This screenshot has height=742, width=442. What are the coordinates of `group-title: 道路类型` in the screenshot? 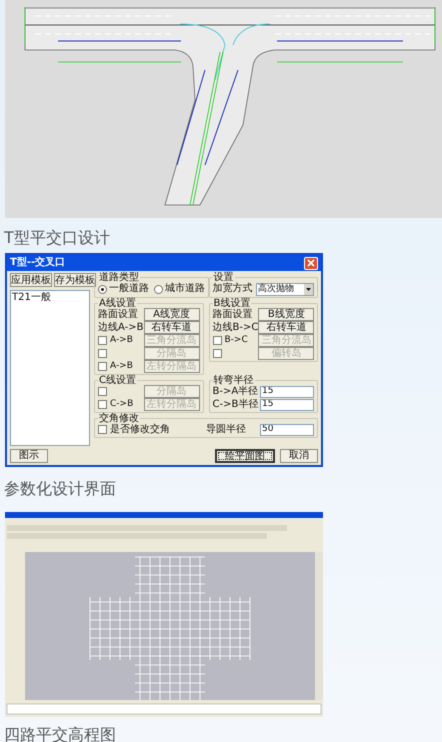 It's located at (119, 277).